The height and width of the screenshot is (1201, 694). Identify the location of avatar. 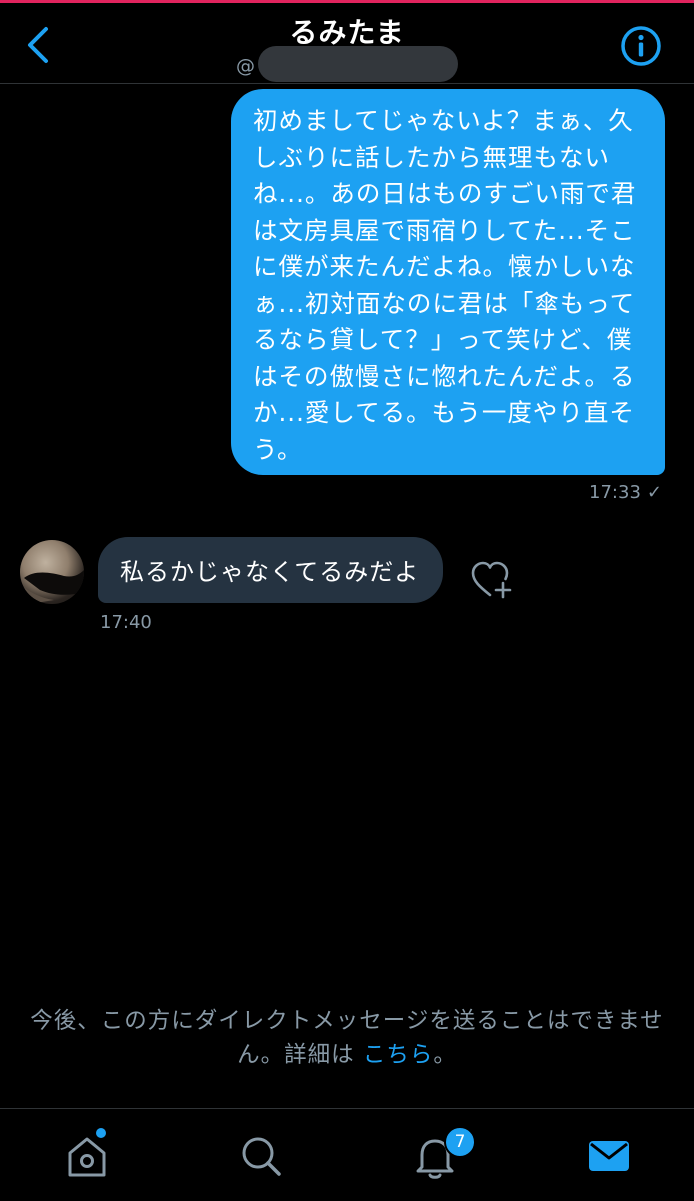
(52, 572).